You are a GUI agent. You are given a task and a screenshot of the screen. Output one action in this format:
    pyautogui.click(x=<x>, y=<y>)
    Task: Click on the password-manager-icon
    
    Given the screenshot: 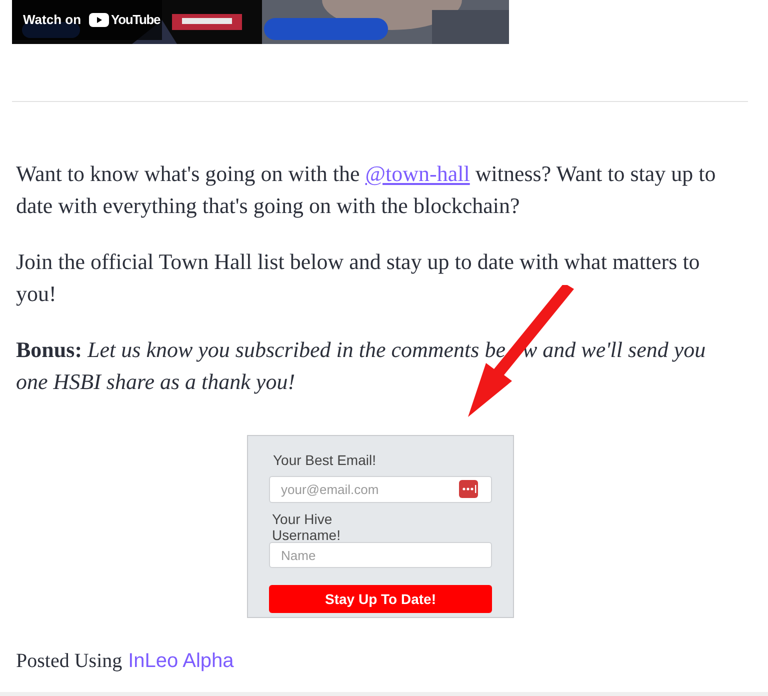 What is the action you would take?
    pyautogui.click(x=468, y=489)
    